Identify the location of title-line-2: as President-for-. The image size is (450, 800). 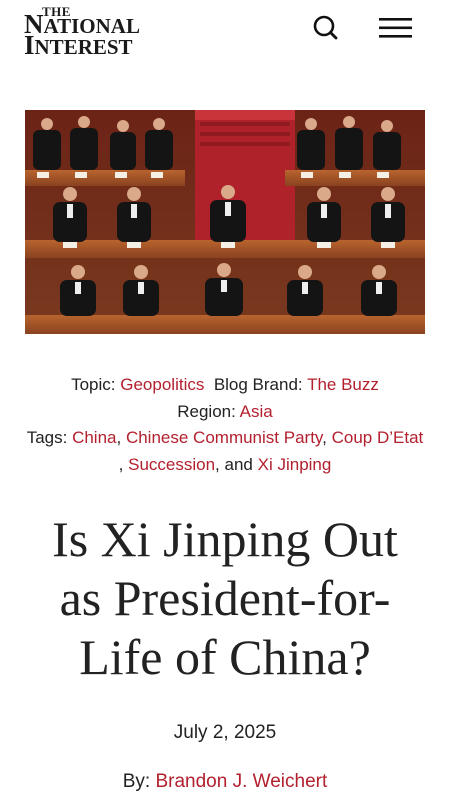
(225, 598).